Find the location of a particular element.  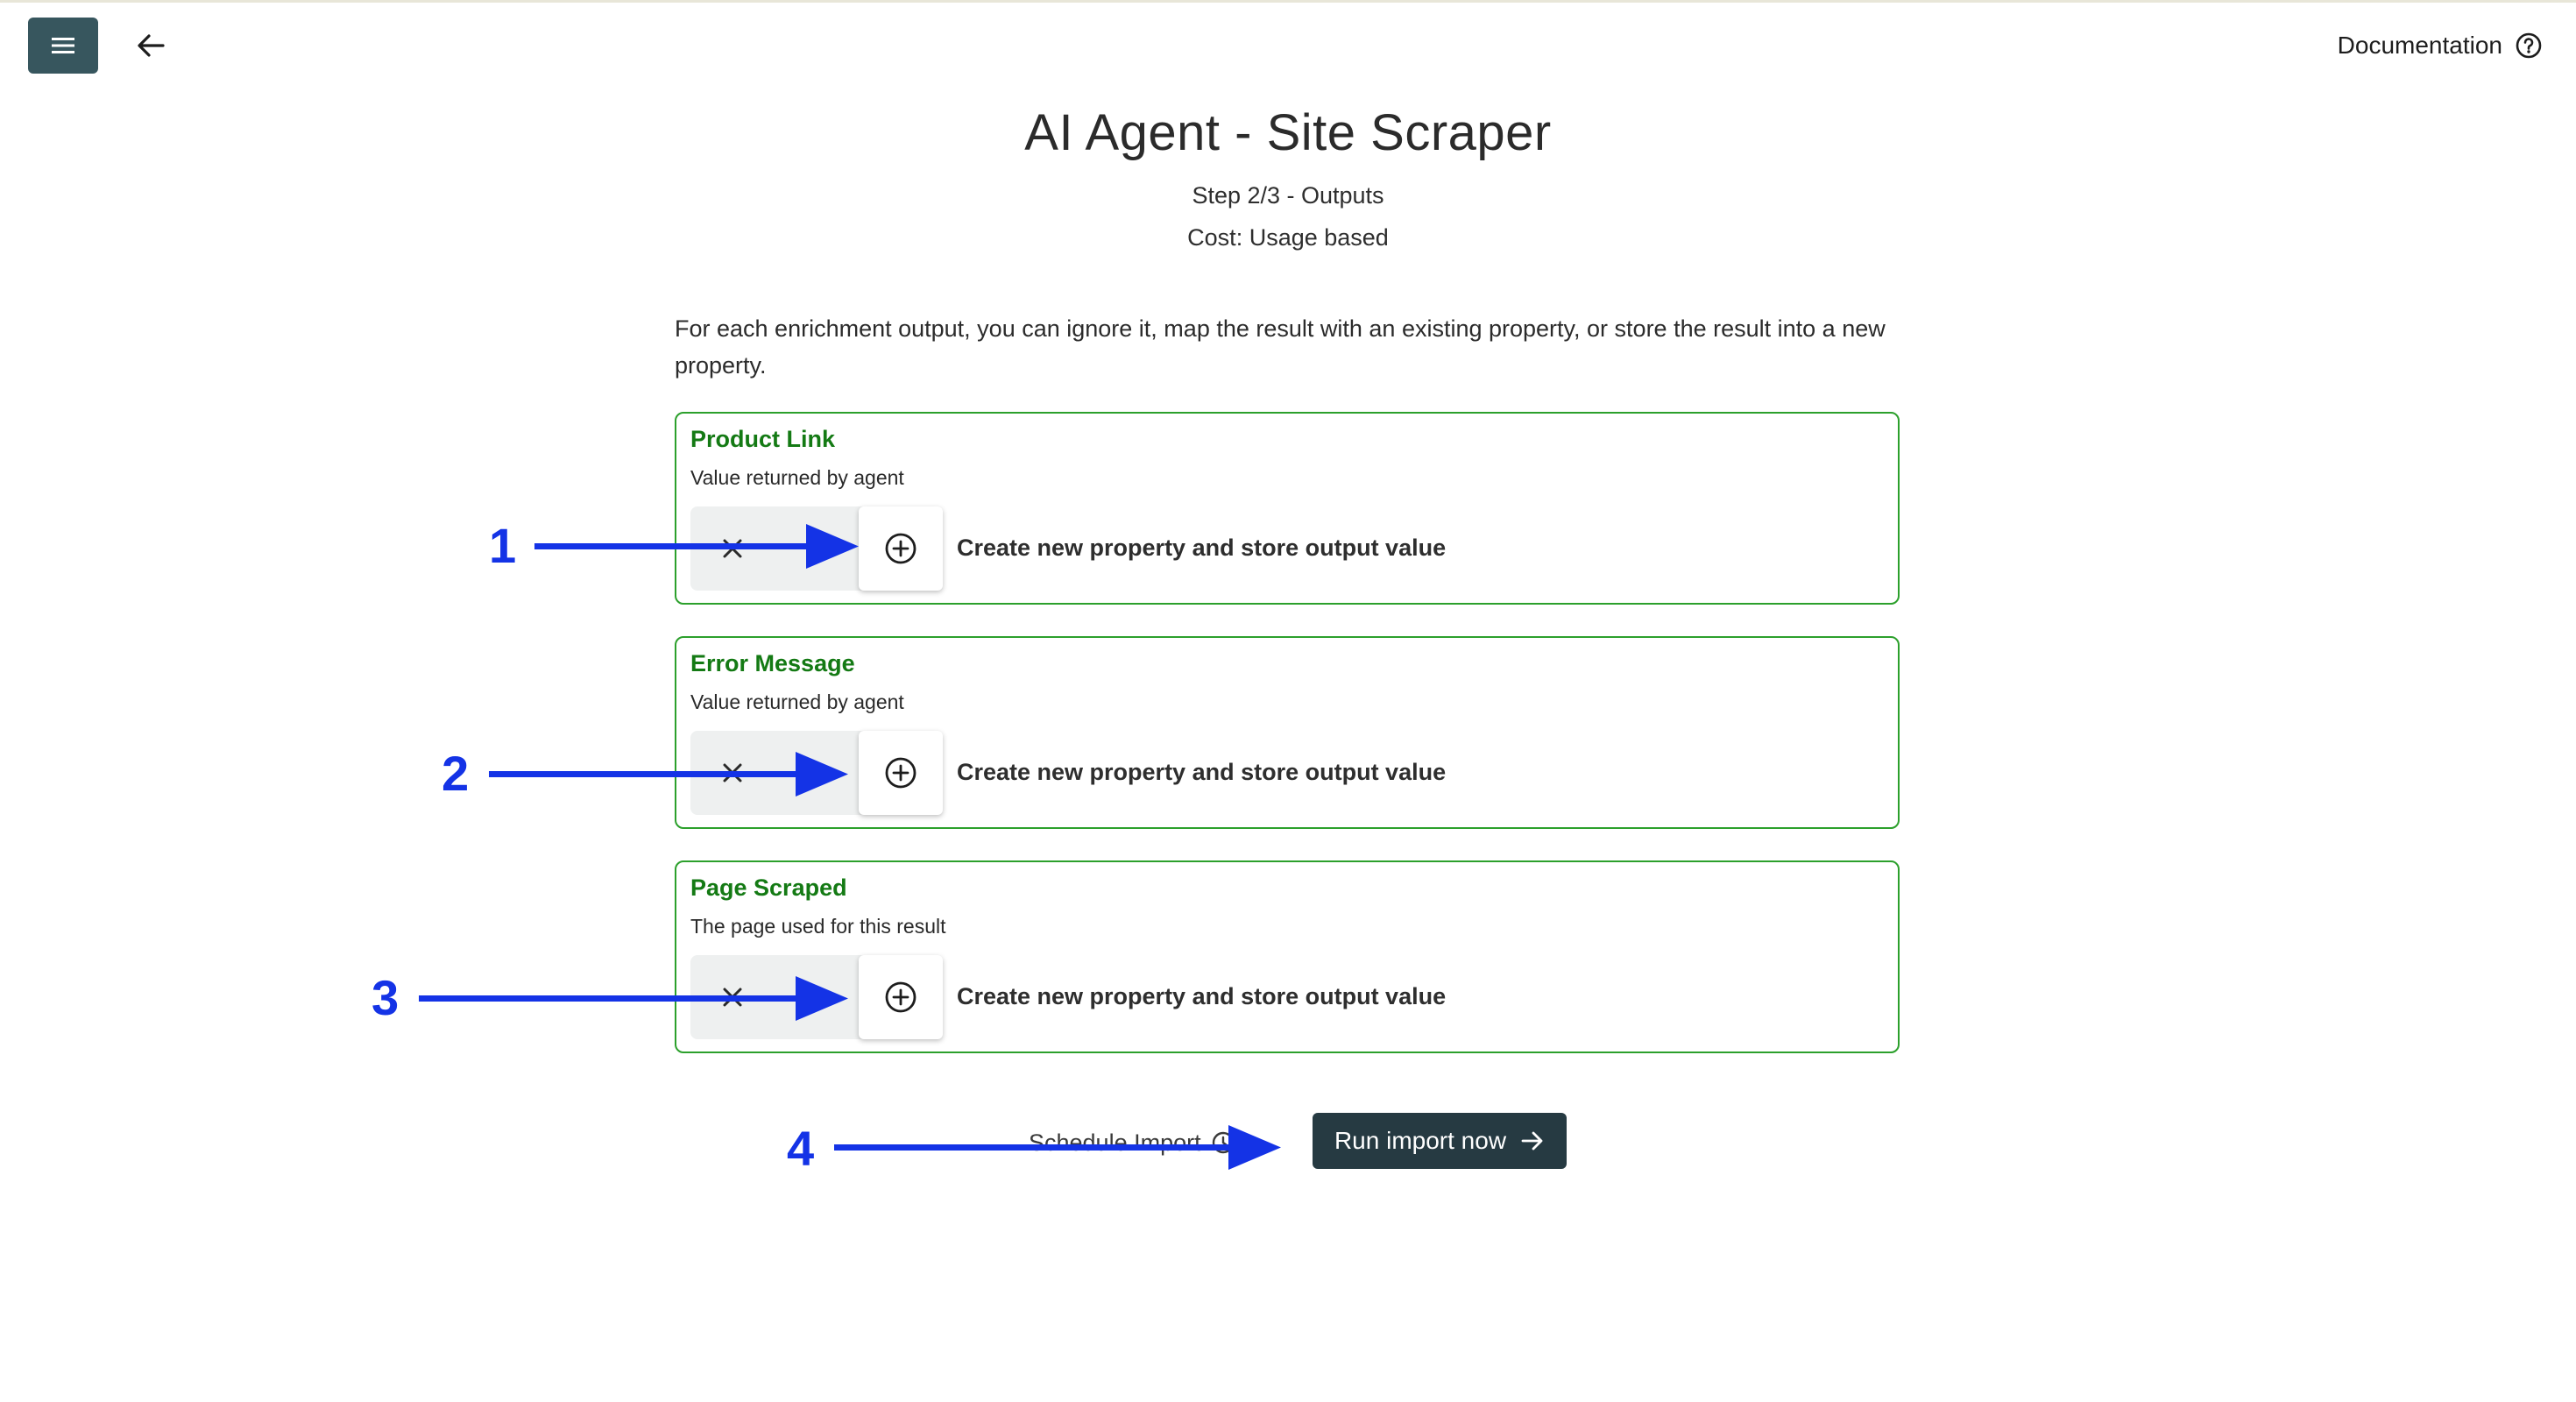

annotation-number: 1 is located at coordinates (503, 546).